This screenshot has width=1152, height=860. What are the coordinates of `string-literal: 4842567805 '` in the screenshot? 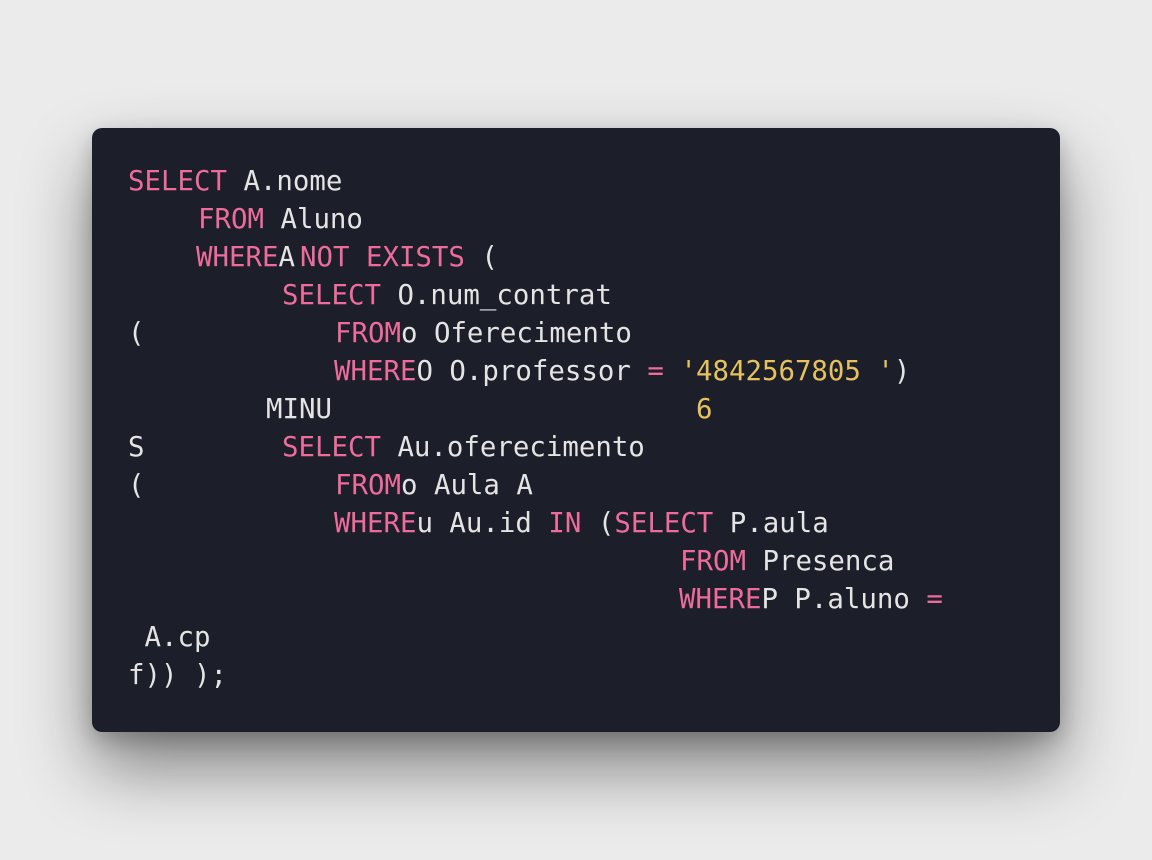 It's located at (795, 371).